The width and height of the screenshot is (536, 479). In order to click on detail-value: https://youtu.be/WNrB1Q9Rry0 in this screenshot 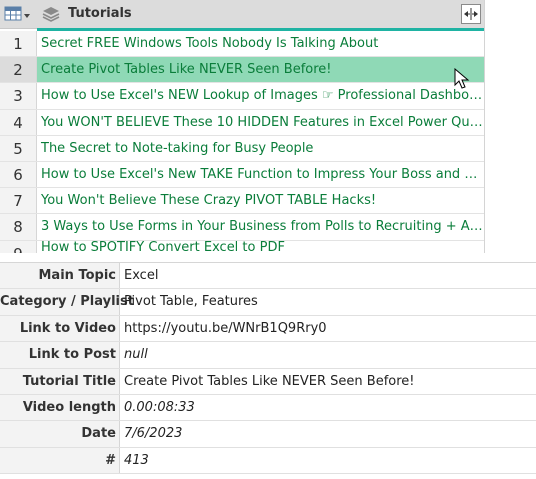, I will do `click(328, 328)`.